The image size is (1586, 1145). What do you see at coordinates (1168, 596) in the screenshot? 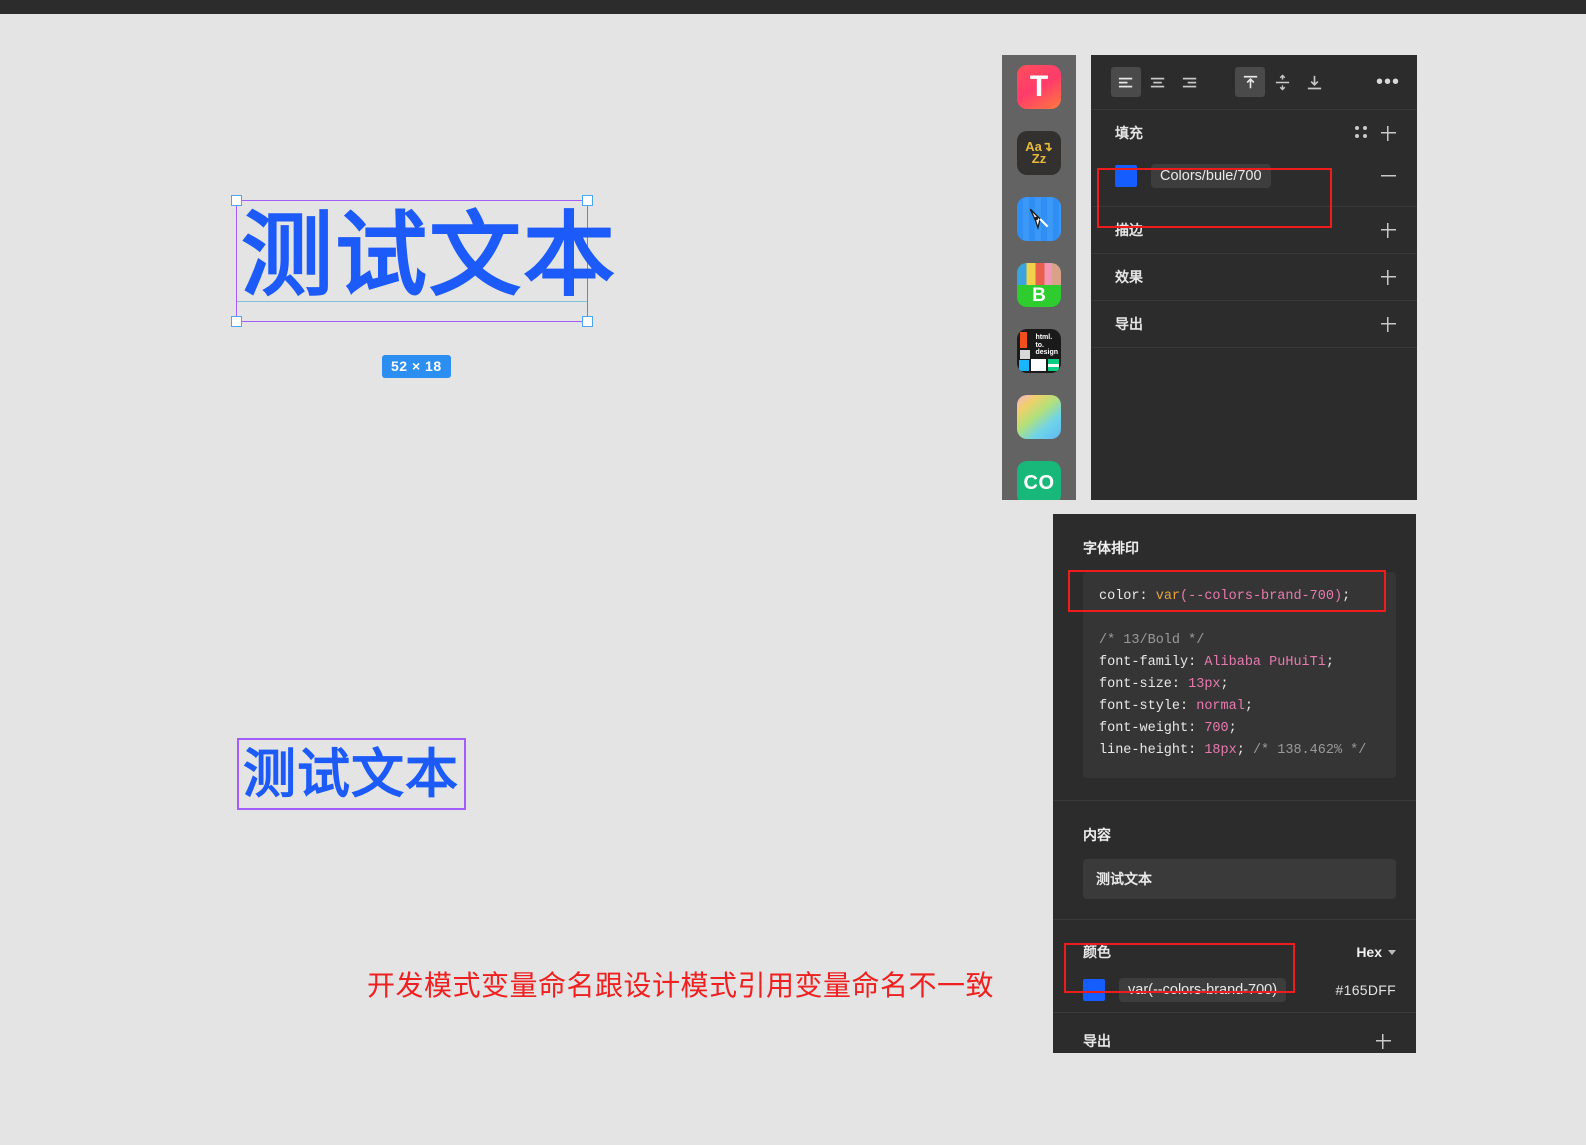
I see `code-color-fn: var` at bounding box center [1168, 596].